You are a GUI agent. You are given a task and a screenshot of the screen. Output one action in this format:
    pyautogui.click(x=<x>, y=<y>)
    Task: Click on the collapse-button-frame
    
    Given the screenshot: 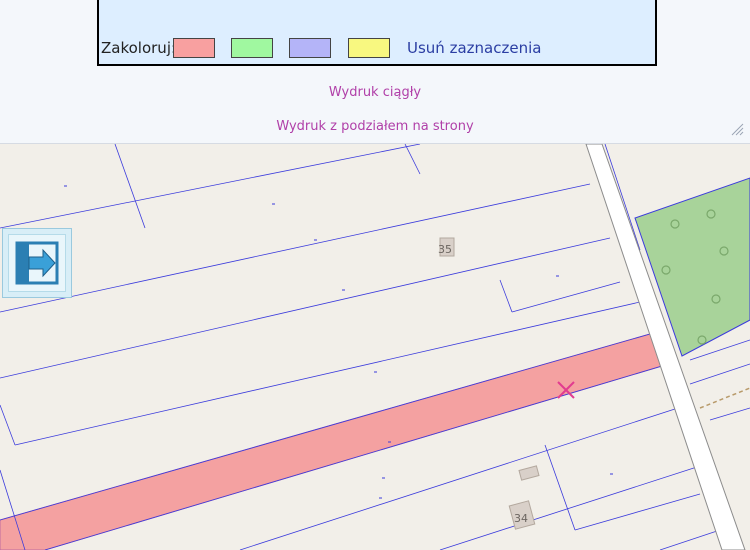 What is the action you would take?
    pyautogui.click(x=37, y=263)
    